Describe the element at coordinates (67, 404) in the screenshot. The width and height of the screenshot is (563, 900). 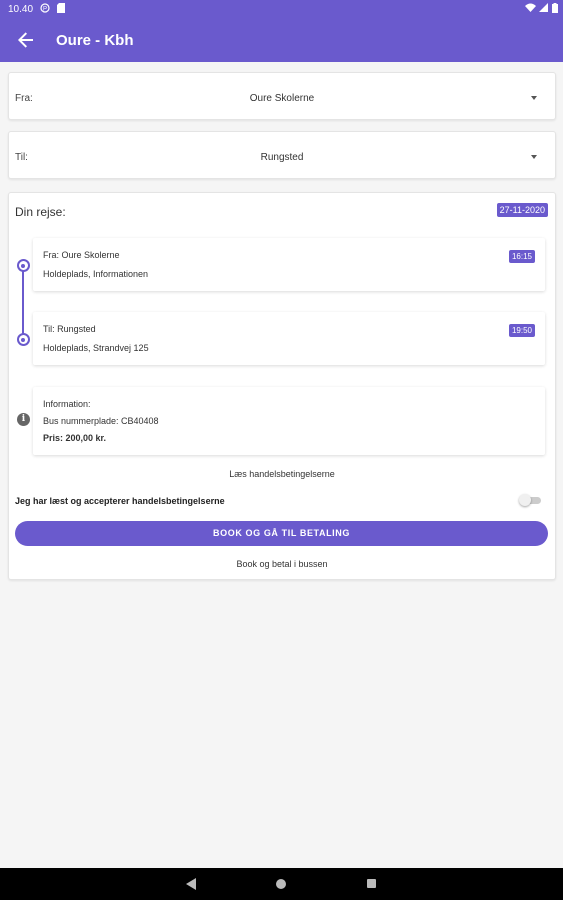
I see `info-title: Information:` at that location.